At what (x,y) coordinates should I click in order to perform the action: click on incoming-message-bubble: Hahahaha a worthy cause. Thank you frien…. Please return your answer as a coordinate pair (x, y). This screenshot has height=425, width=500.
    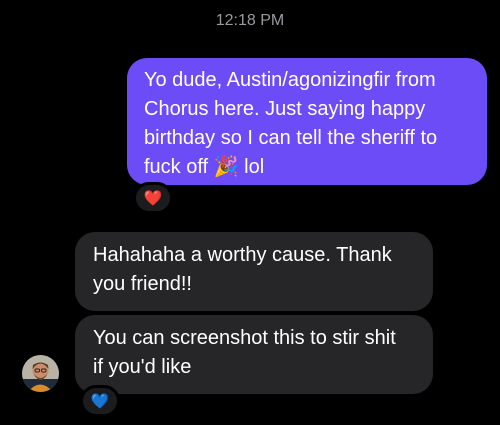
    Looking at the image, I should click on (254, 271).